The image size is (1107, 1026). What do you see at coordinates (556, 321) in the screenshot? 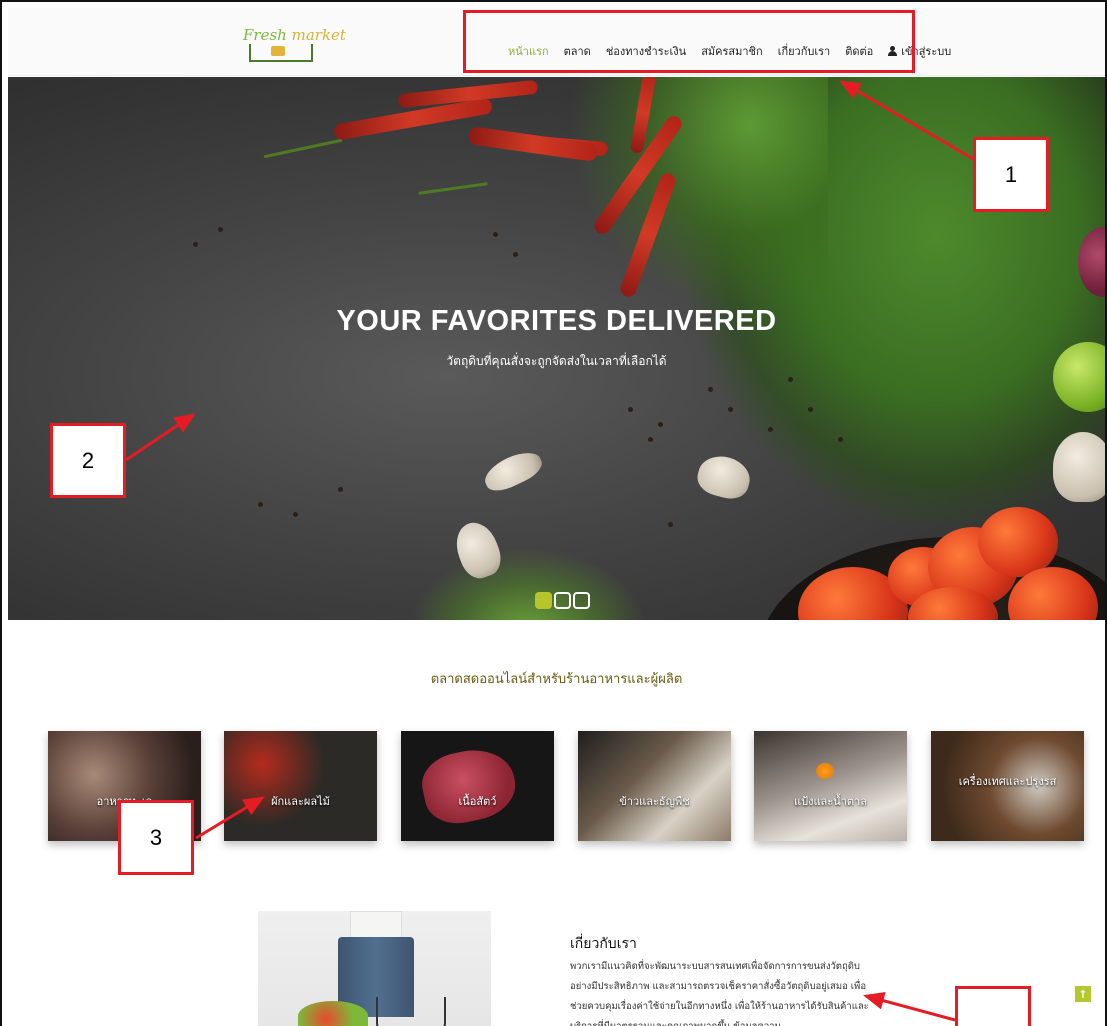
I see `hero-title: YOUR FAVORITES DELIVERED` at bounding box center [556, 321].